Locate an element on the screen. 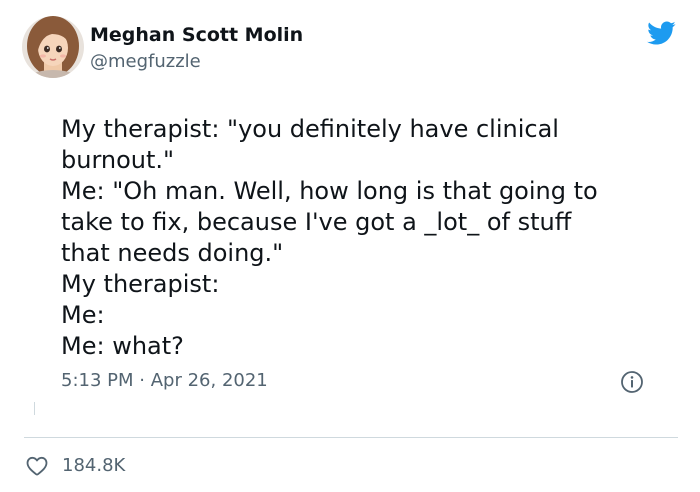  tweet-line: Me: is located at coordinates (83, 315).